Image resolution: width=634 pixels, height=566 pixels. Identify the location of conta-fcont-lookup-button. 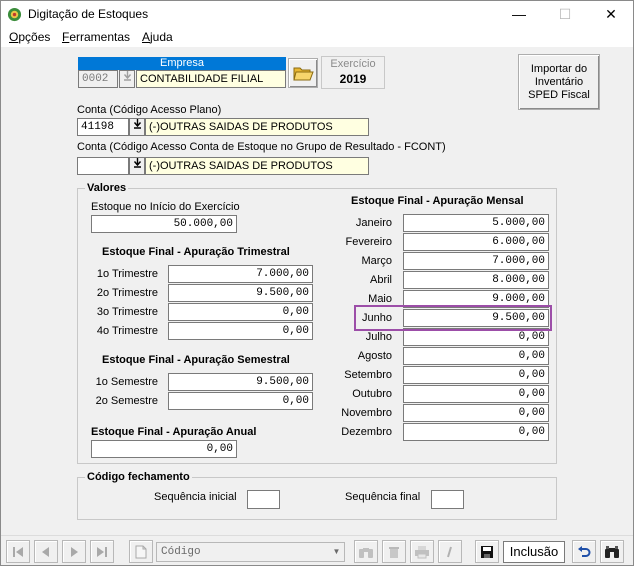
(137, 166).